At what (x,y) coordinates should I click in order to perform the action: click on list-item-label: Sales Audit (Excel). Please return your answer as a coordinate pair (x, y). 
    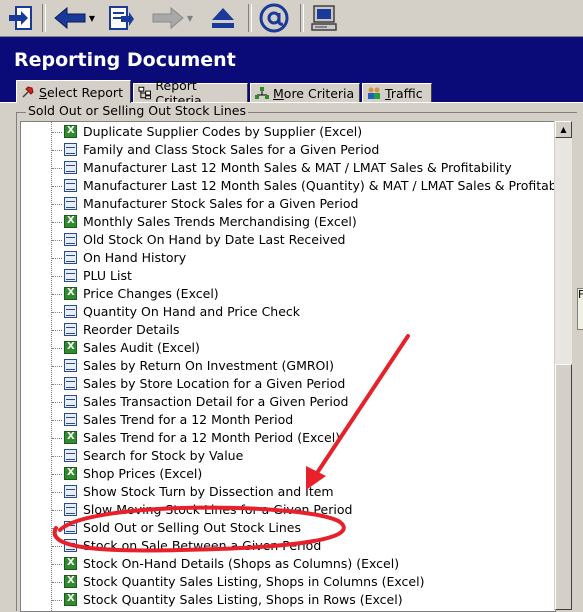
    Looking at the image, I should click on (141, 347).